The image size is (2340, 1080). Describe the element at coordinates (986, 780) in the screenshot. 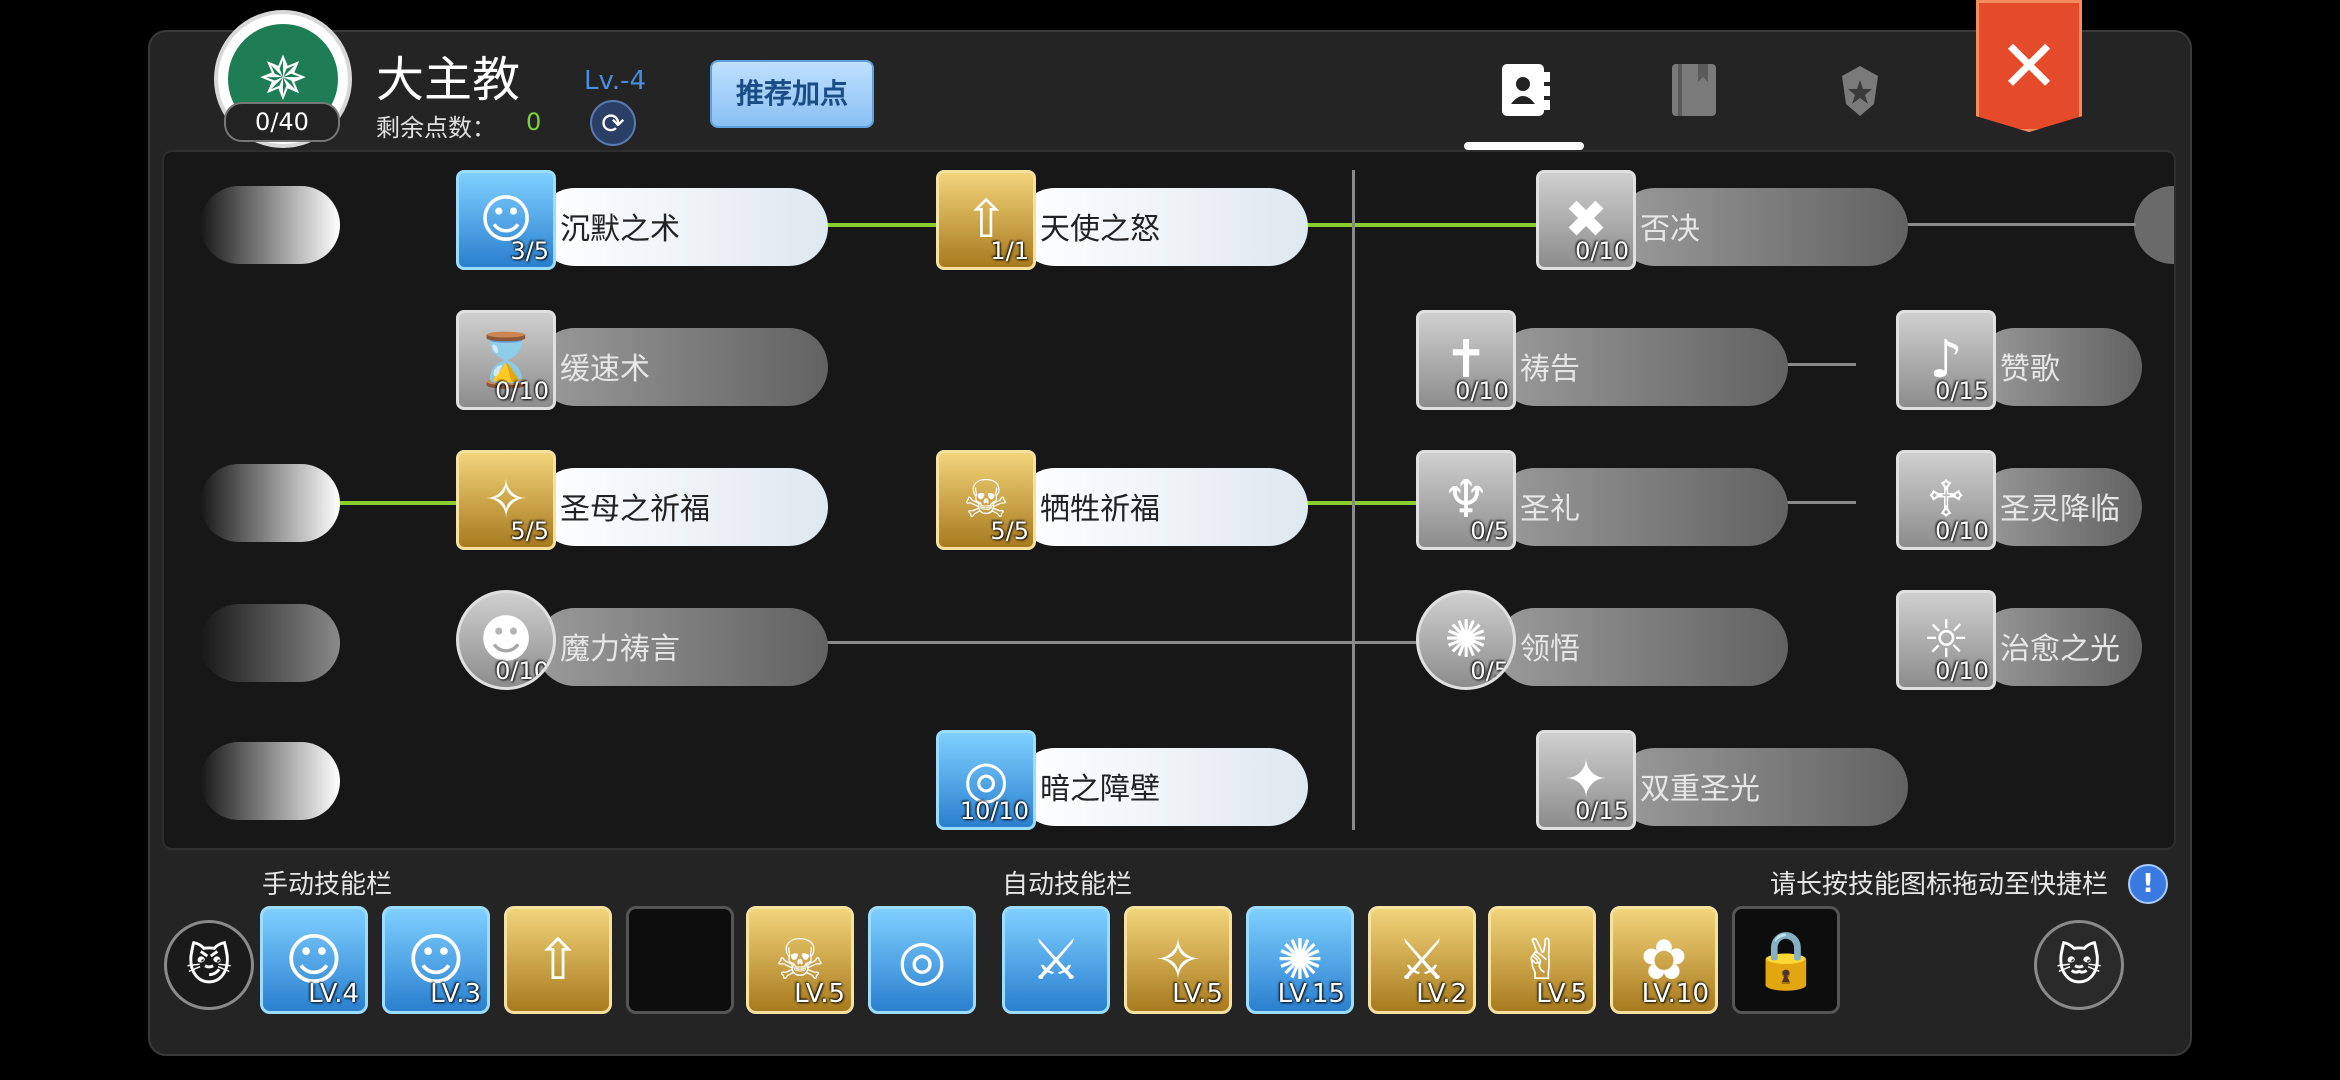

I see `skill-icon: ◎ 10/10` at that location.